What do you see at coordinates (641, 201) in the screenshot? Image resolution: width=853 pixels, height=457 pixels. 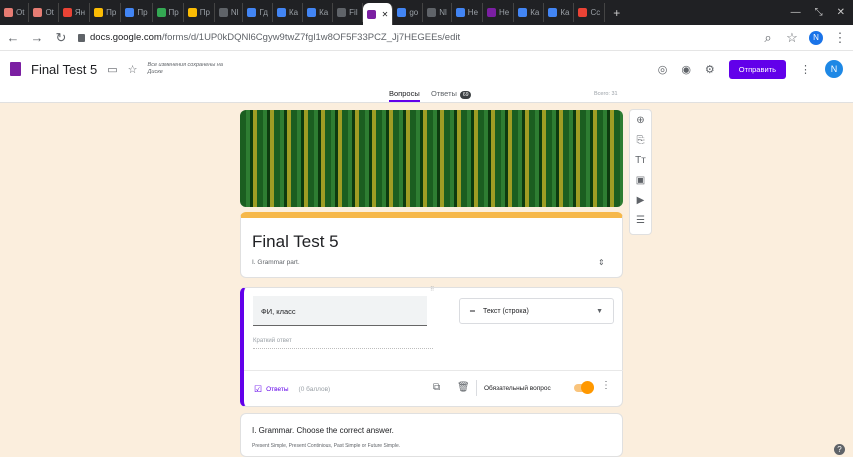 I see `video-icon: ▶` at bounding box center [641, 201].